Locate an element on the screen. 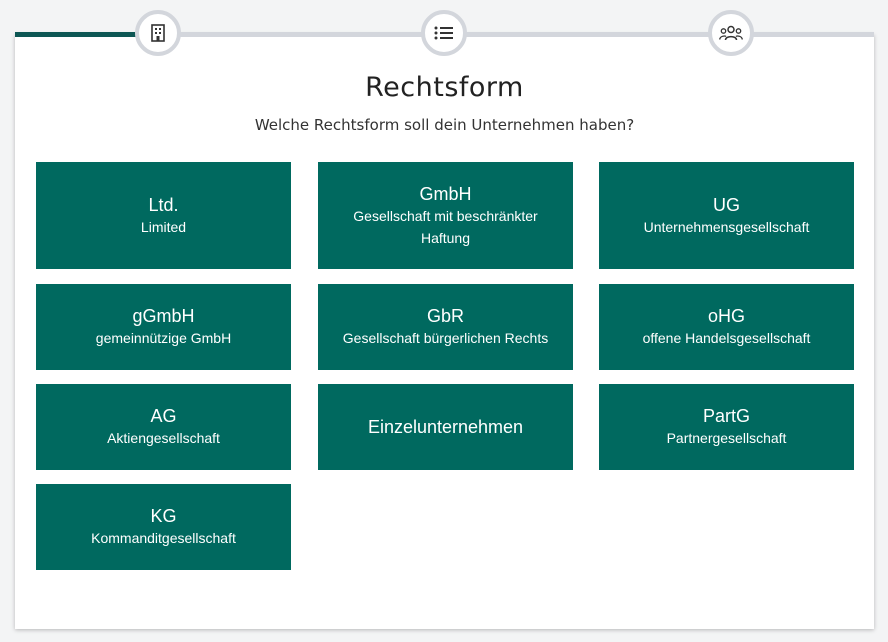 The image size is (888, 642). users-icon is located at coordinates (731, 33).